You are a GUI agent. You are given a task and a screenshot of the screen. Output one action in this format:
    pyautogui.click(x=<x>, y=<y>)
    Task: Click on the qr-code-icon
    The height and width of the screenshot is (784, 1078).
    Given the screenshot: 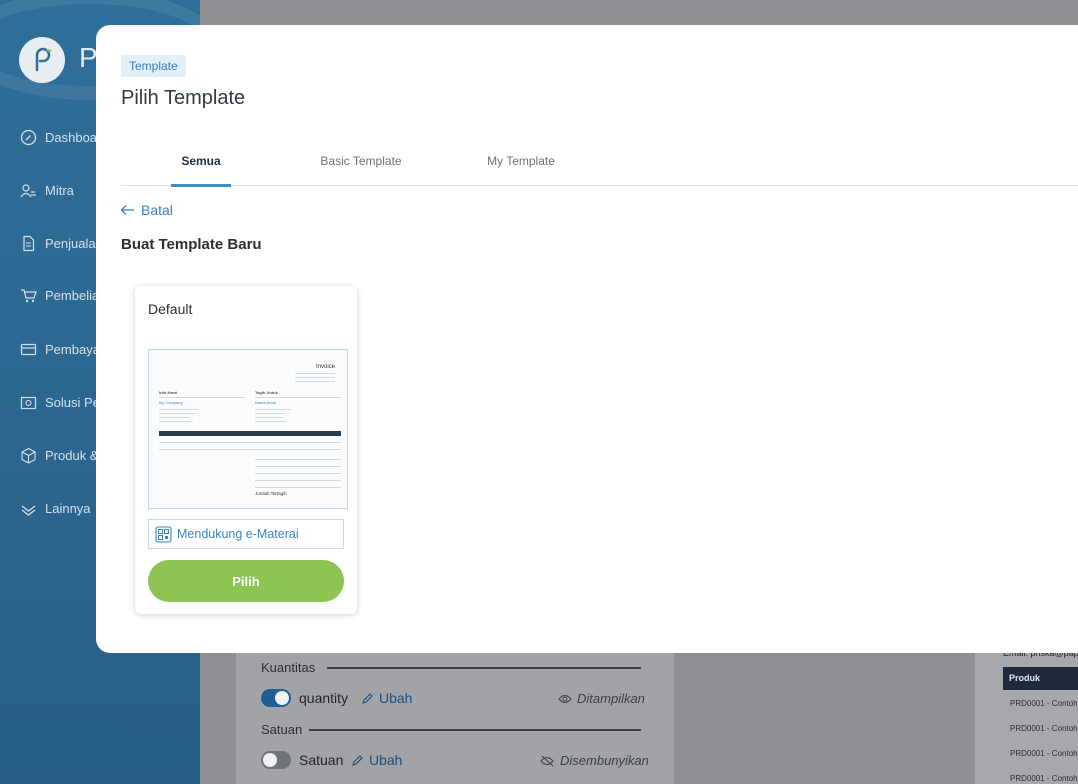 What is the action you would take?
    pyautogui.click(x=163, y=534)
    